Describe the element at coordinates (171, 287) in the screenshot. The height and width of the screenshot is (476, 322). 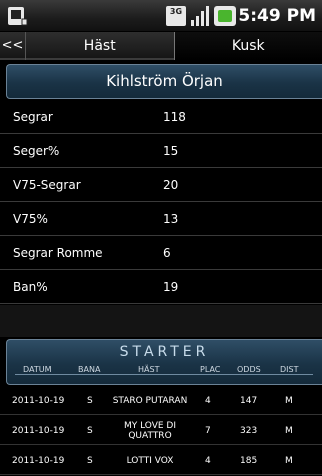
I see `stat-value: 19` at that location.